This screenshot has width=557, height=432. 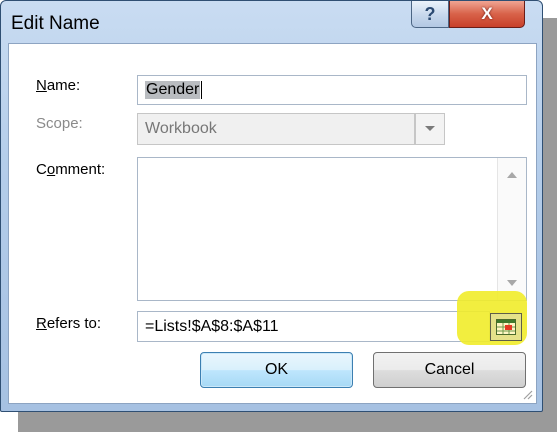 What do you see at coordinates (181, 128) in the screenshot?
I see `scope-value: Workbook` at bounding box center [181, 128].